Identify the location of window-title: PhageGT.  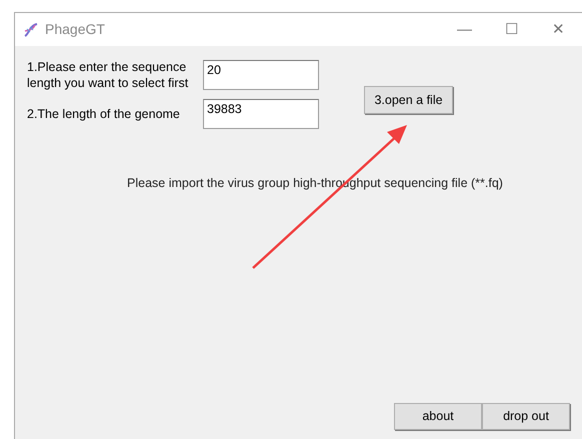
(75, 29).